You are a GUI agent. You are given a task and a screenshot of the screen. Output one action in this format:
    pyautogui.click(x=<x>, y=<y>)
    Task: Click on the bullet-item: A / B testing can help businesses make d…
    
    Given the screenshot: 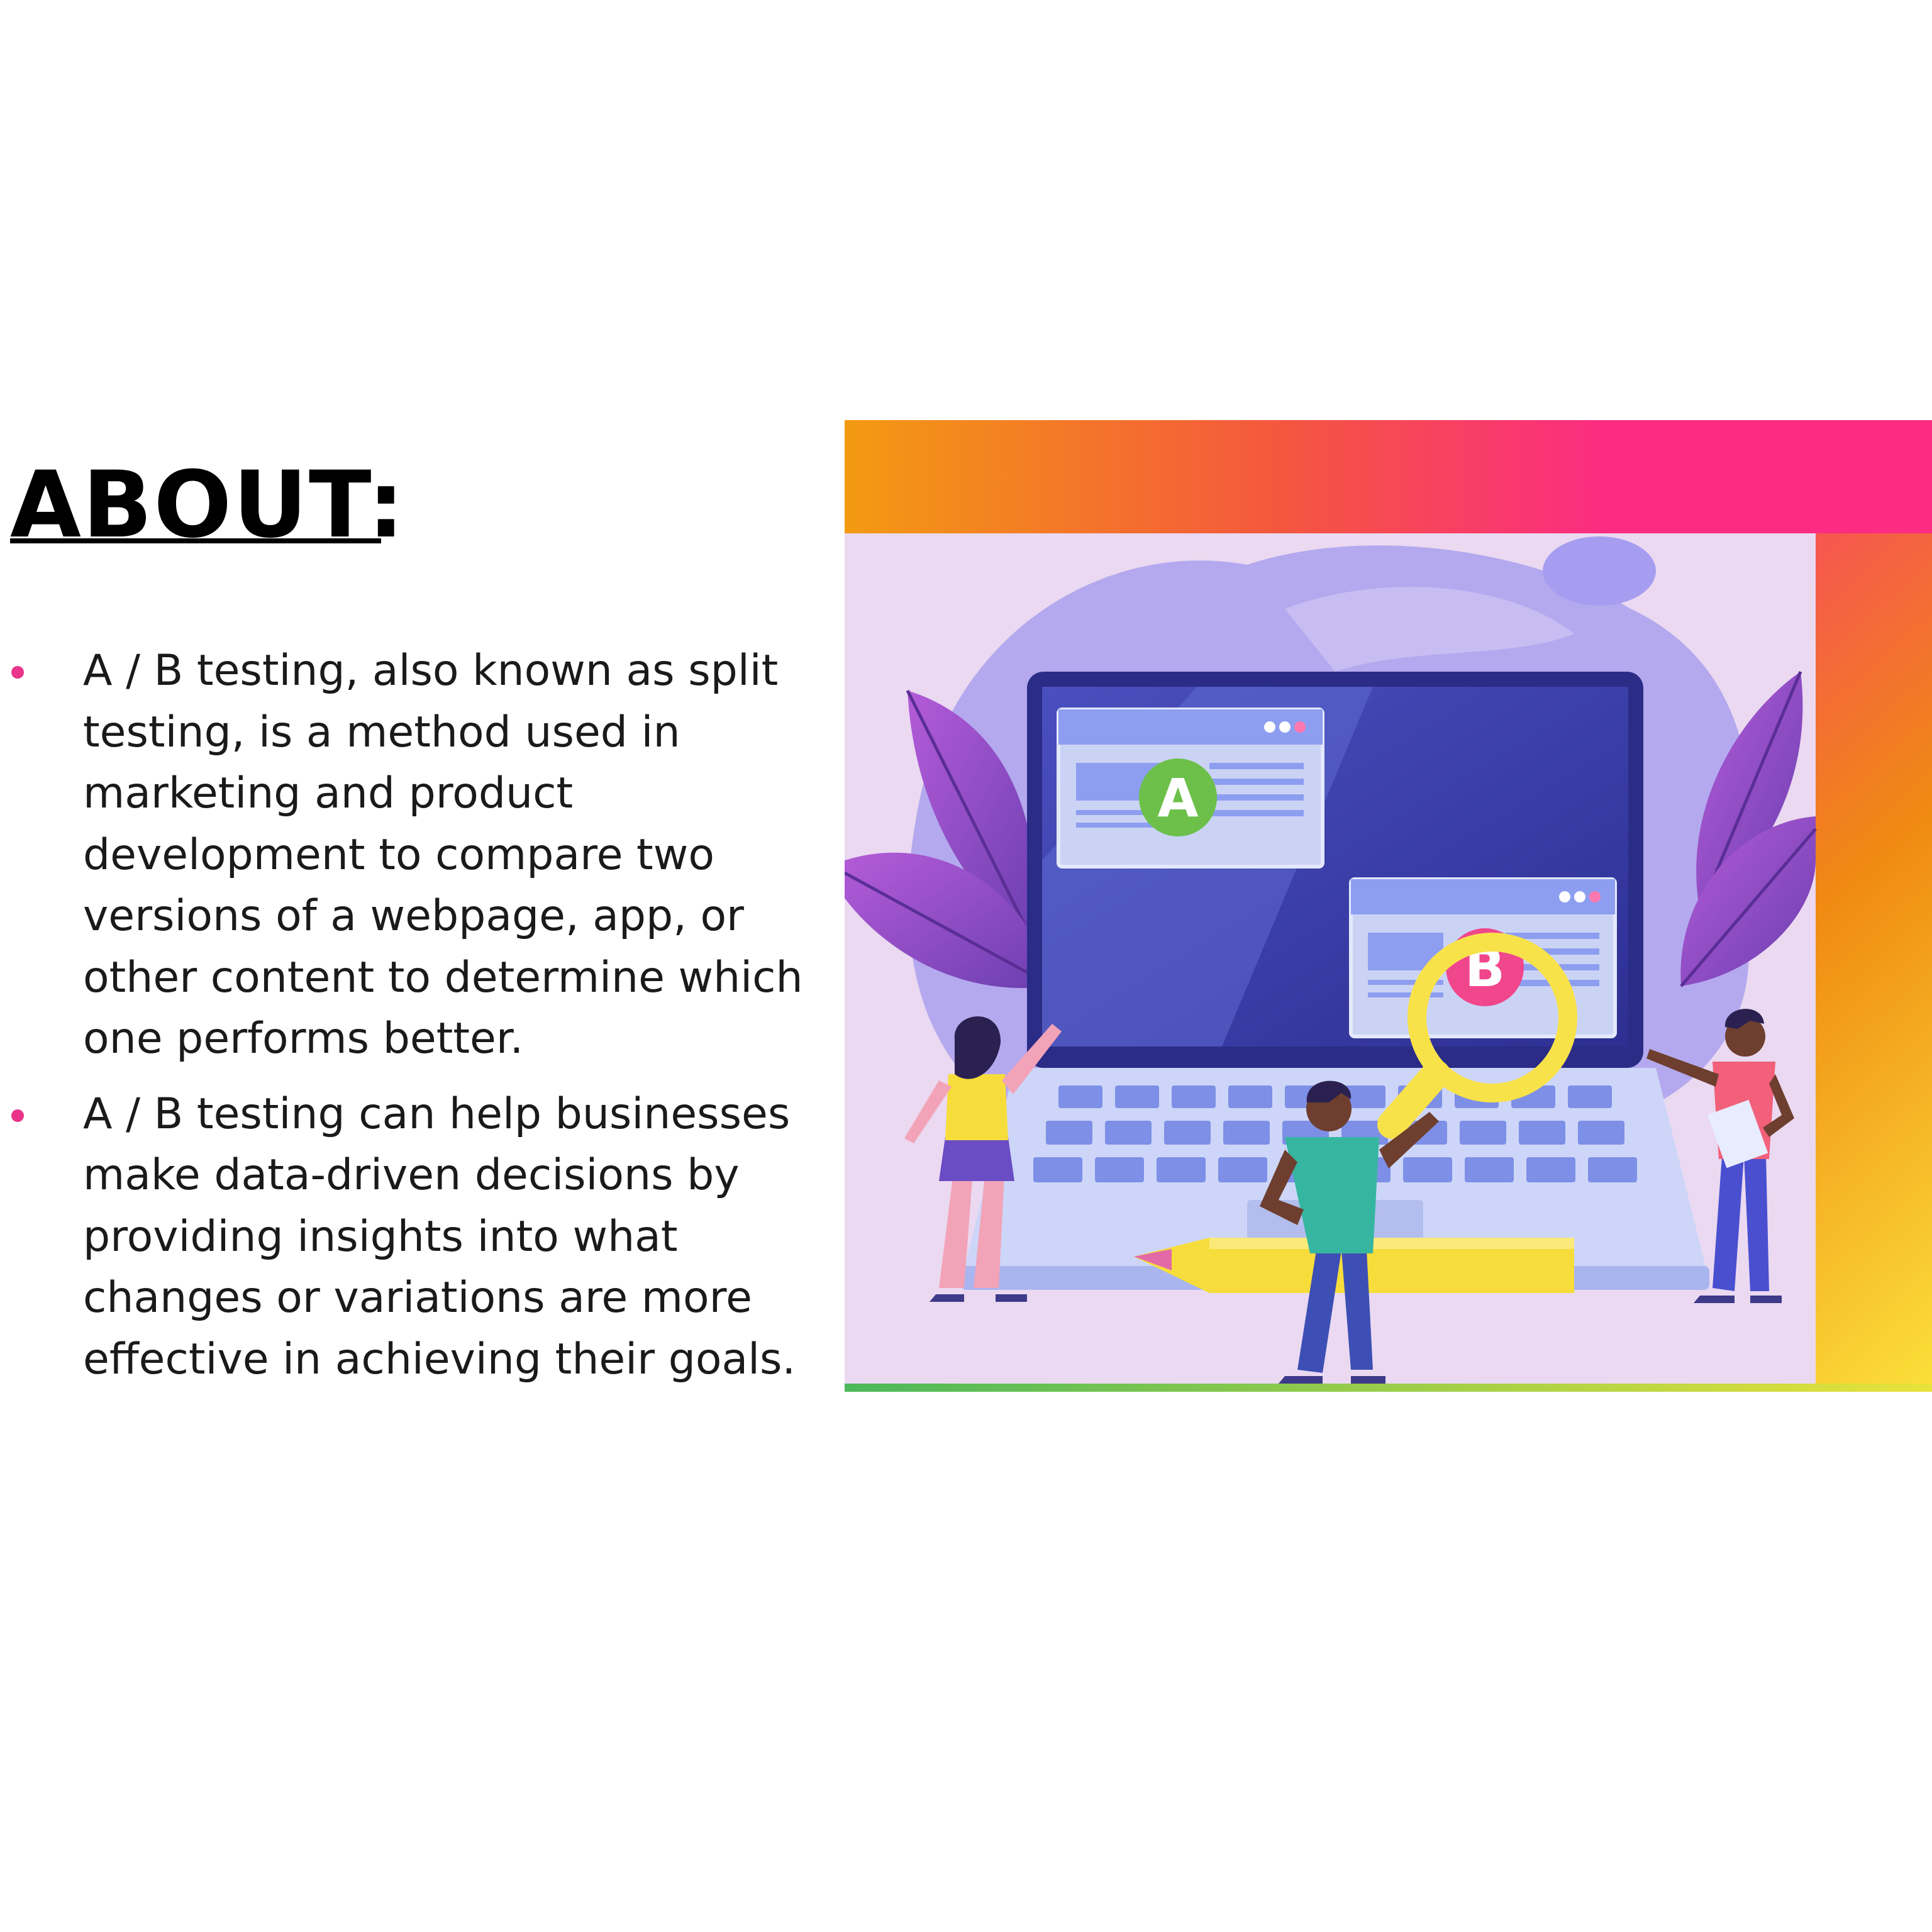 What is the action you would take?
    pyautogui.click(x=418, y=1237)
    